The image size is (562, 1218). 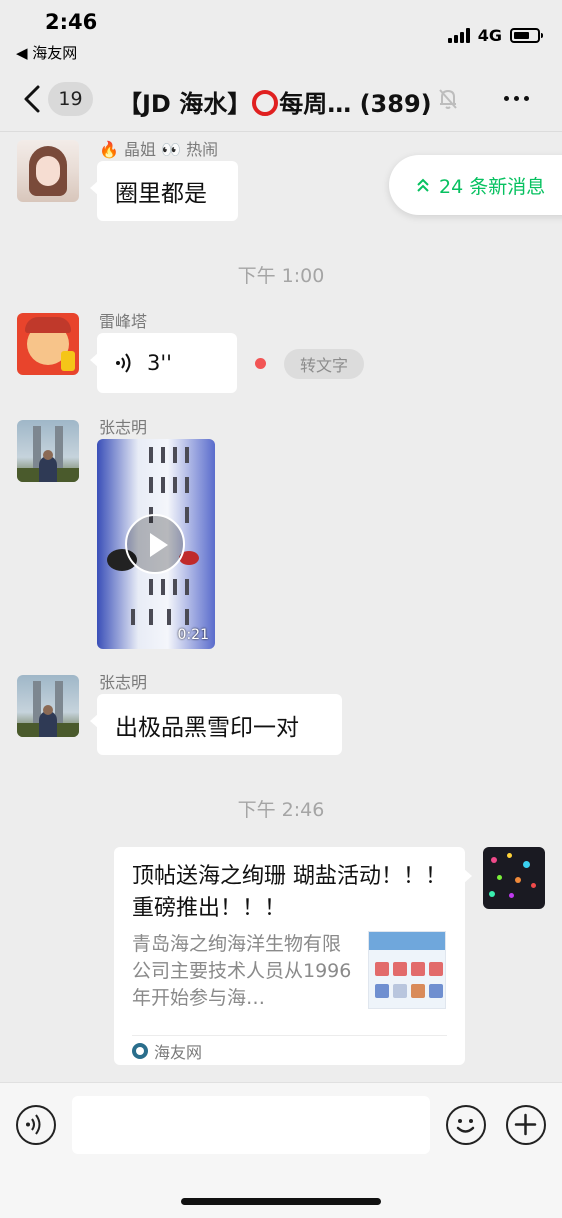 What do you see at coordinates (33, 99) in the screenshot?
I see `back-chevron-icon` at bounding box center [33, 99].